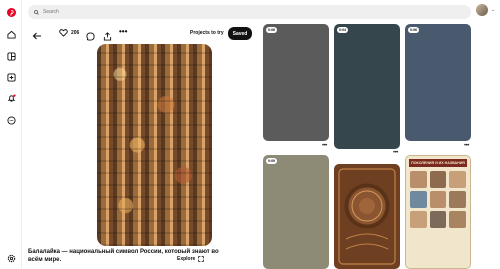  I want to click on pinterest-logo-icon, so click(11, 12).